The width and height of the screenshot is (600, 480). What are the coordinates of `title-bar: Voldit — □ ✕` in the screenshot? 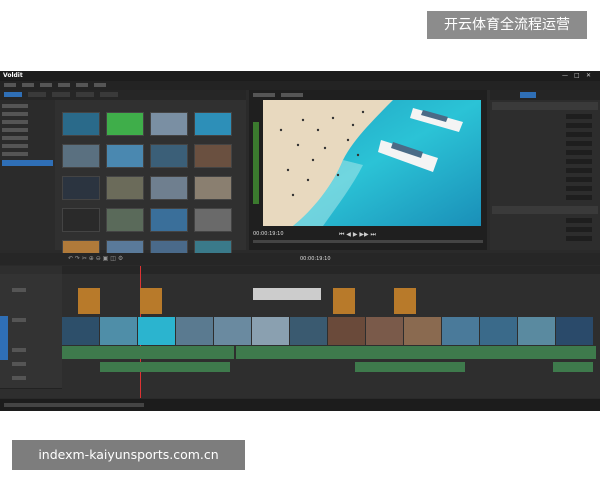 It's located at (300, 76).